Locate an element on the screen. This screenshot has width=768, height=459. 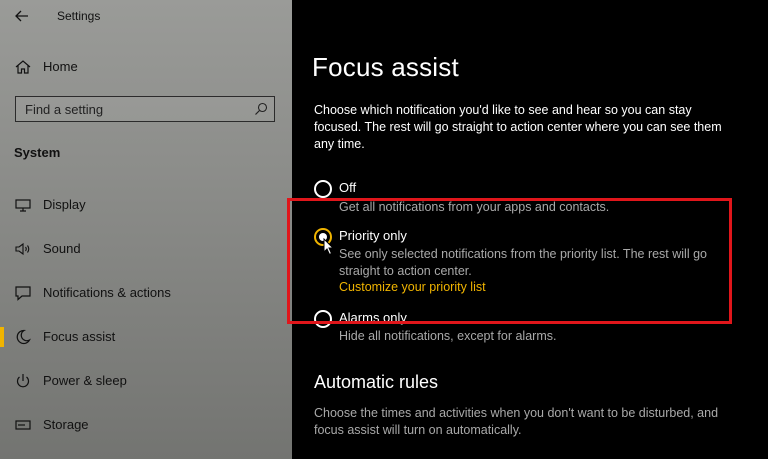
sidebar-item-sound: Sound is located at coordinates (146, 249).